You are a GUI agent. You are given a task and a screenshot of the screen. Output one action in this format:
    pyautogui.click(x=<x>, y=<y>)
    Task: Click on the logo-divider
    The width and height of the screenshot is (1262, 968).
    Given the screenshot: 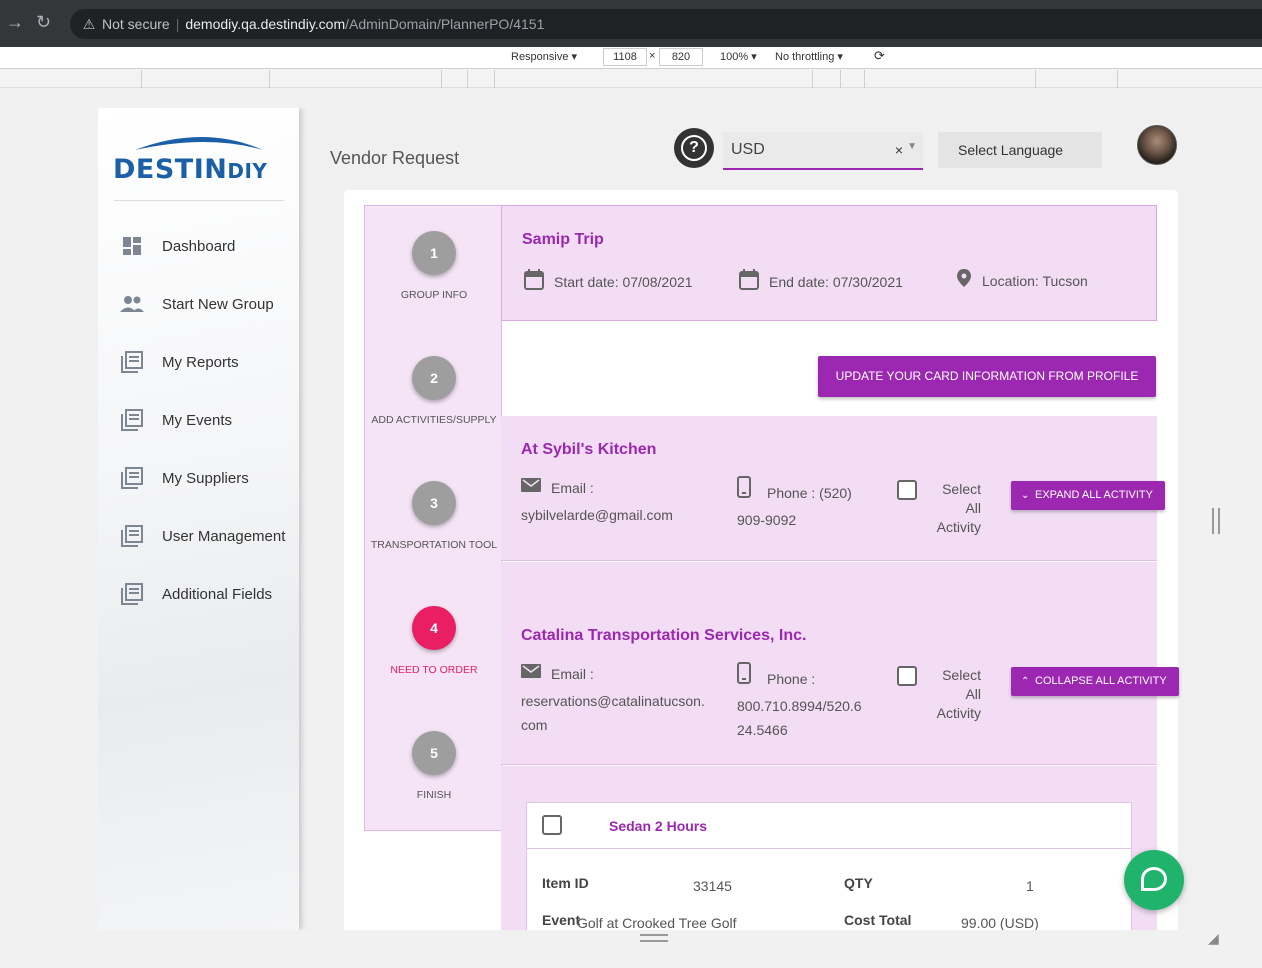 What is the action you would take?
    pyautogui.click(x=199, y=200)
    